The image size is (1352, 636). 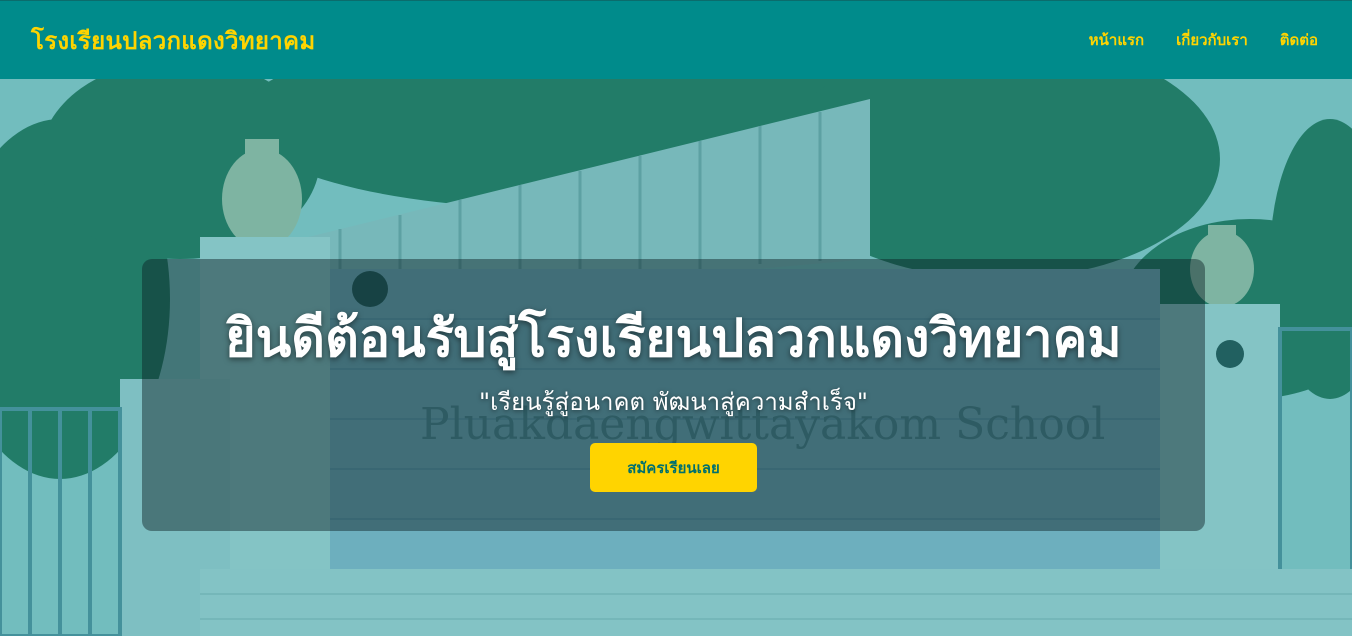 I want to click on hero-title: ยินดีต้อนรับสู่โรงเรียนปลวกแดงวิทยาคม, so click(x=673, y=339).